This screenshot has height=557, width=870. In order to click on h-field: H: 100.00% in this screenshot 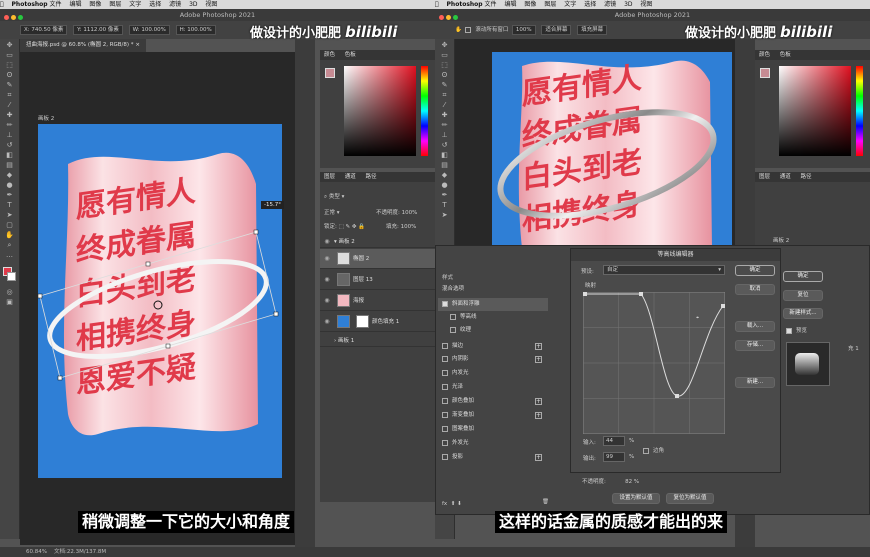, I will do `click(195, 29)`.